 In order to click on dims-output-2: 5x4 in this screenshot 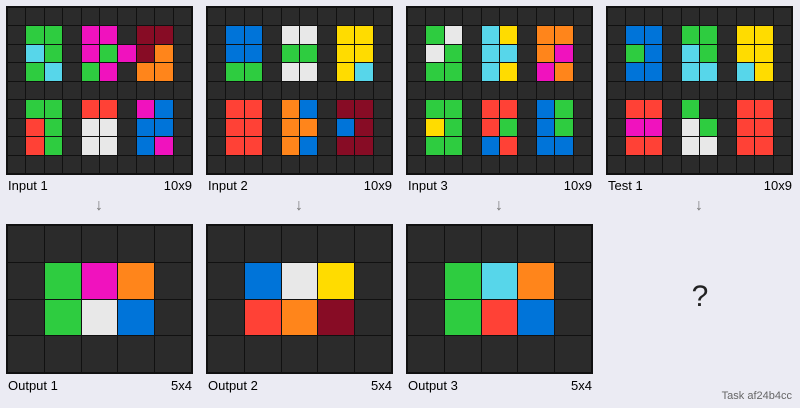, I will do `click(381, 385)`.